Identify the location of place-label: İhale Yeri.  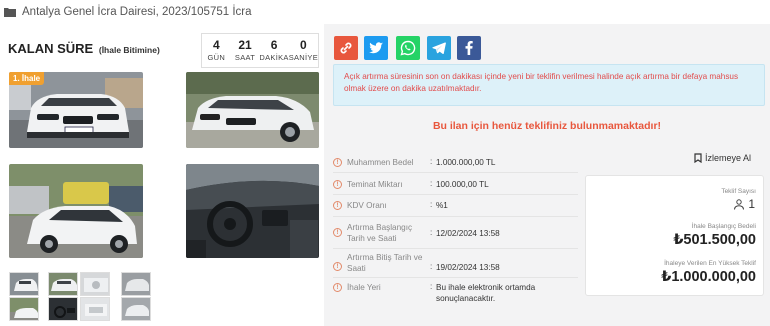
(364, 287).